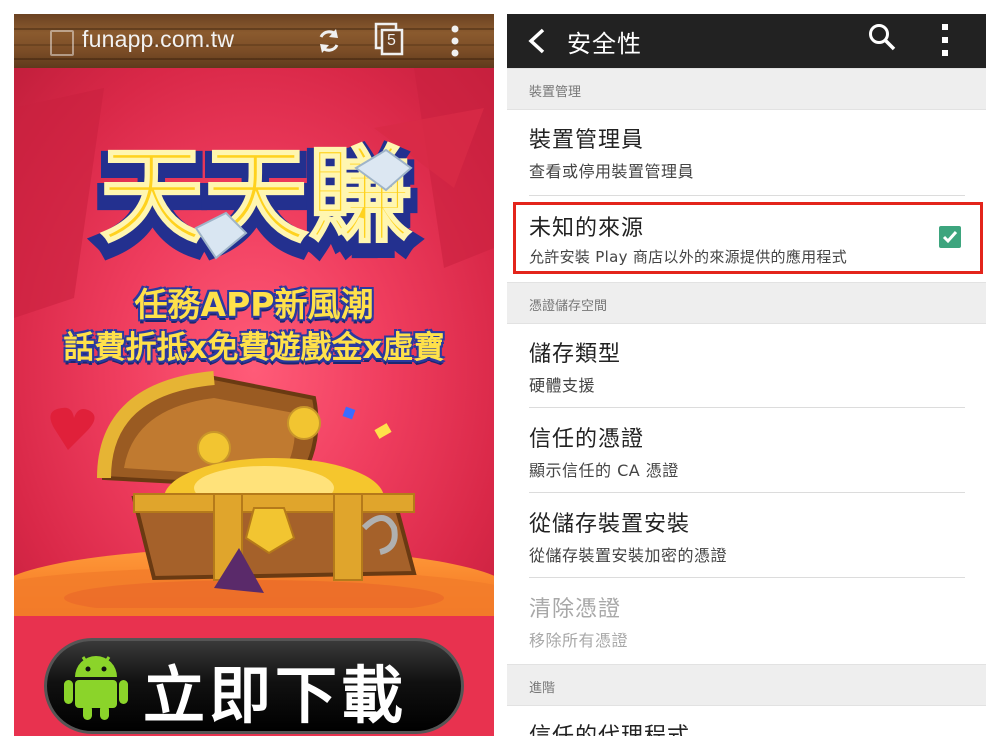 Image resolution: width=1000 pixels, height=750 pixels. Describe the element at coordinates (746, 536) in the screenshot. I see `list-item-install-from-storage: 從儲存裝置安裝 從儲存裝置安裝加密的憑證` at that location.